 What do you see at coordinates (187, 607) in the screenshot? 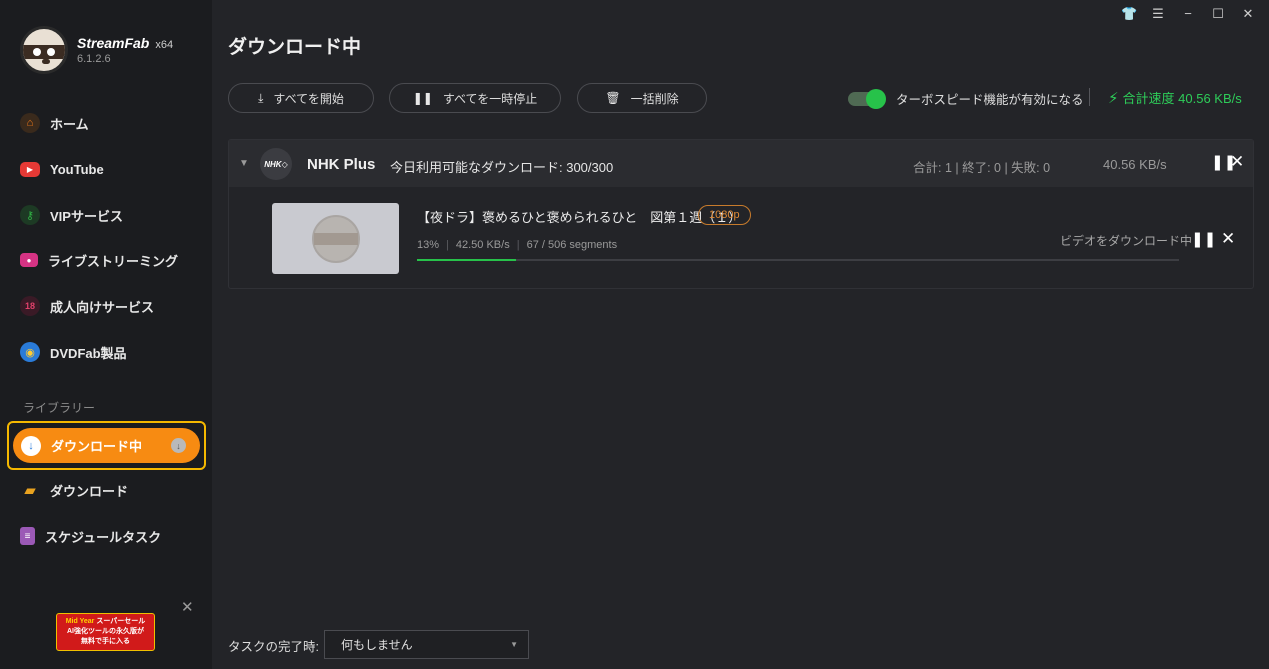
I see `promo-close-icon: ✕` at bounding box center [187, 607].